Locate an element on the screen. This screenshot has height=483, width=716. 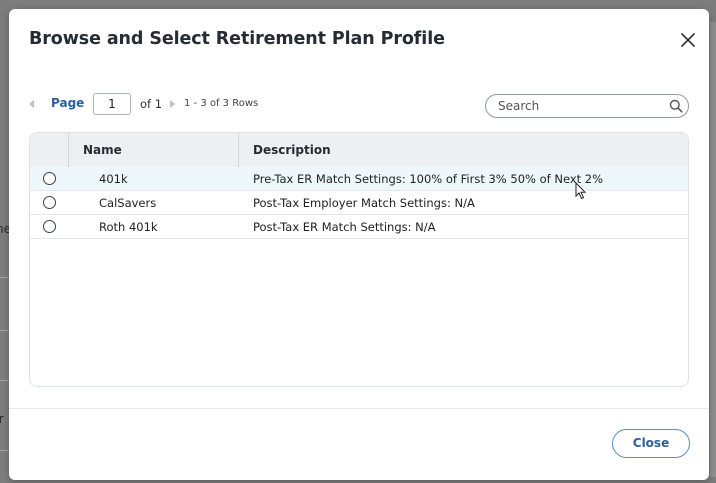
cell-description: Post-Tax ER Match Settings: N/A is located at coordinates (344, 227).